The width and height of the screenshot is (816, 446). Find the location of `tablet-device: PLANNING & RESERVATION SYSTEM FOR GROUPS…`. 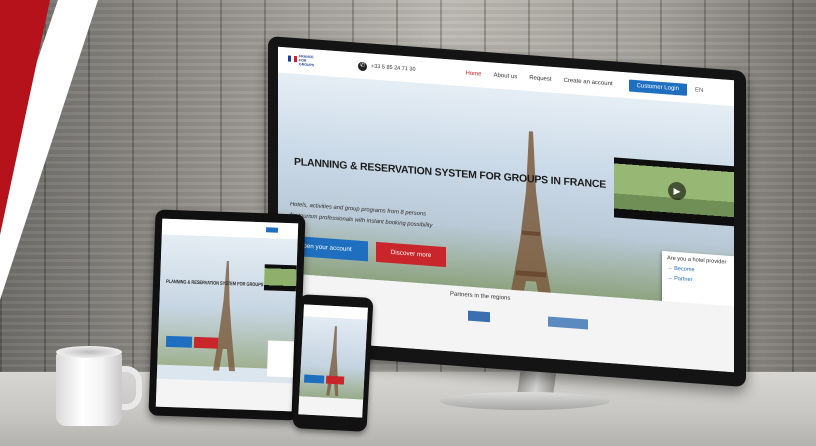

tablet-device: PLANNING & RESERVATION SYSTEM FOR GROUPS… is located at coordinates (227, 315).